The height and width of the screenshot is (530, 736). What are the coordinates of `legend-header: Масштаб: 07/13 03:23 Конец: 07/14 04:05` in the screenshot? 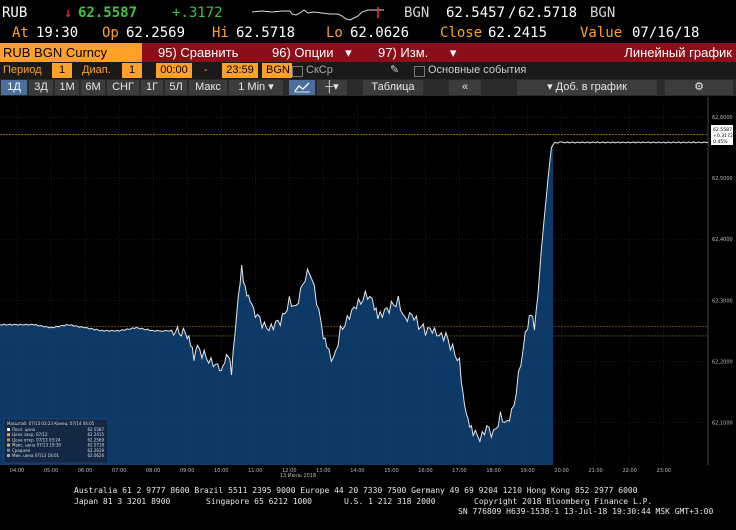 It's located at (51, 423).